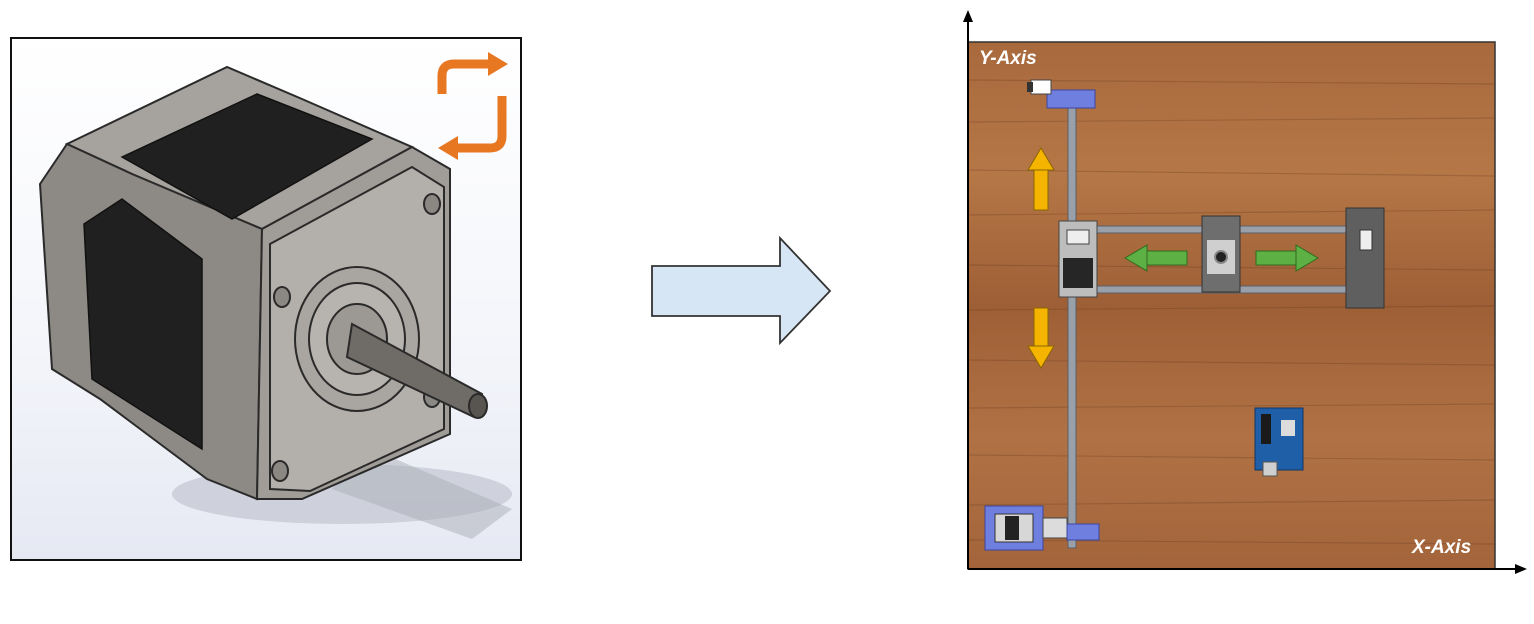 The width and height of the screenshot is (1534, 624). What do you see at coordinates (1365, 258) in the screenshot?
I see `x-end-bracket` at bounding box center [1365, 258].